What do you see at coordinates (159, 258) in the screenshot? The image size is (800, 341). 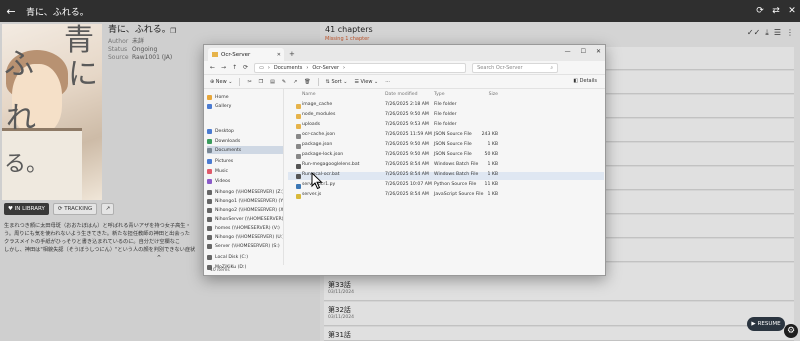 I see `expand-chevron-icon: ⌃` at bounding box center [159, 258].